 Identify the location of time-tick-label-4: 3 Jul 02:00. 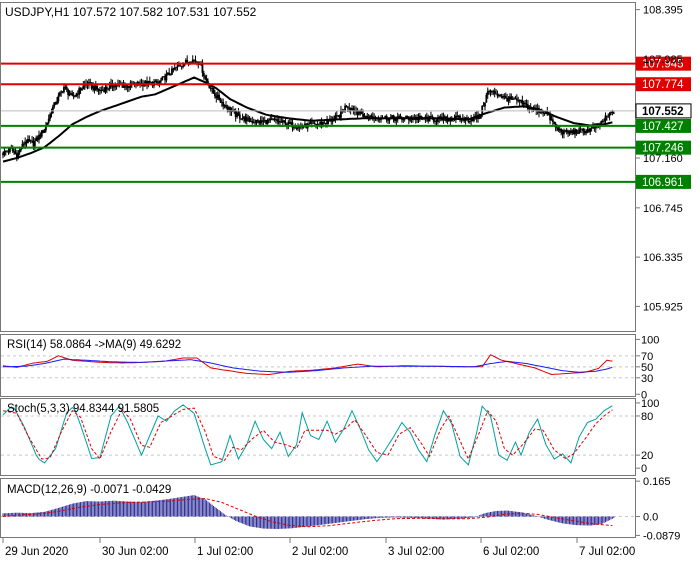
(416, 552).